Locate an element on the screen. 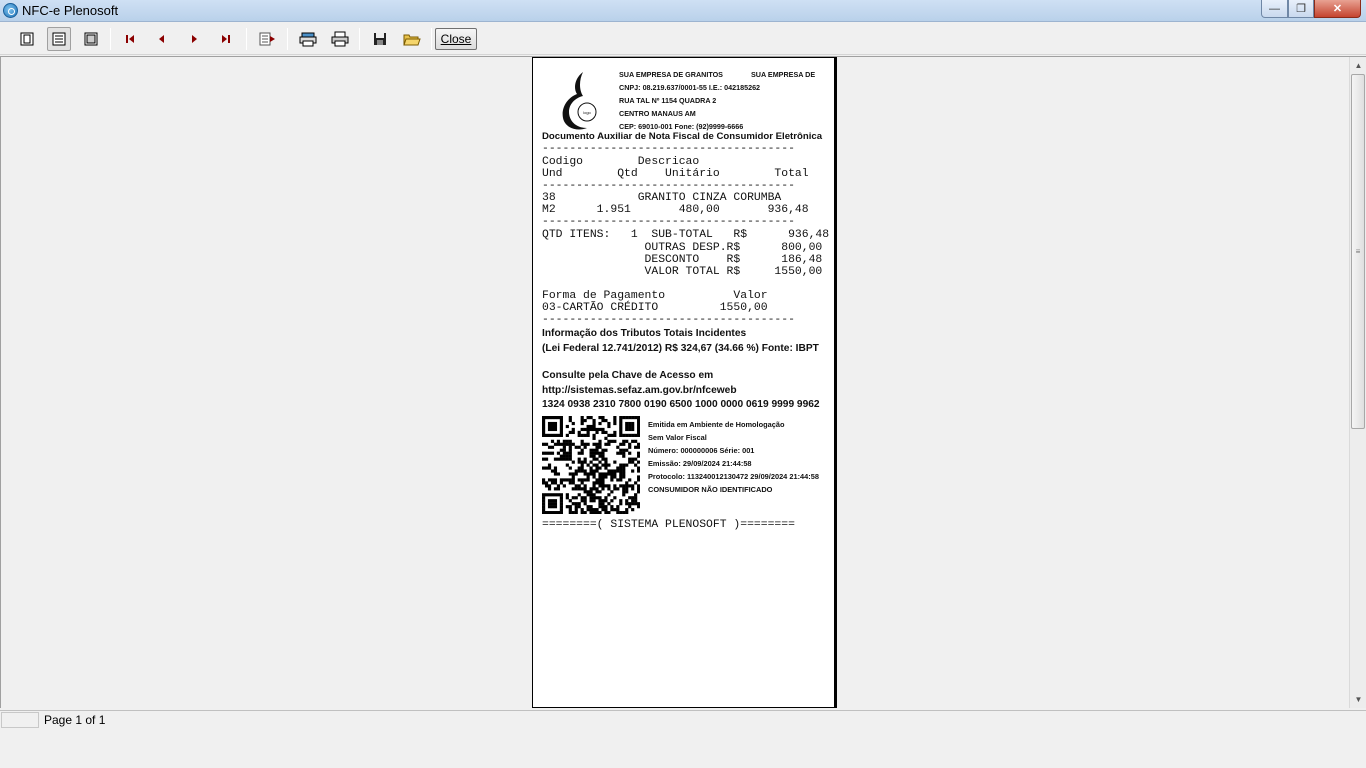 This screenshot has width=1366, height=768. scroll-down-icon: ▼ is located at coordinates (1358, 699).